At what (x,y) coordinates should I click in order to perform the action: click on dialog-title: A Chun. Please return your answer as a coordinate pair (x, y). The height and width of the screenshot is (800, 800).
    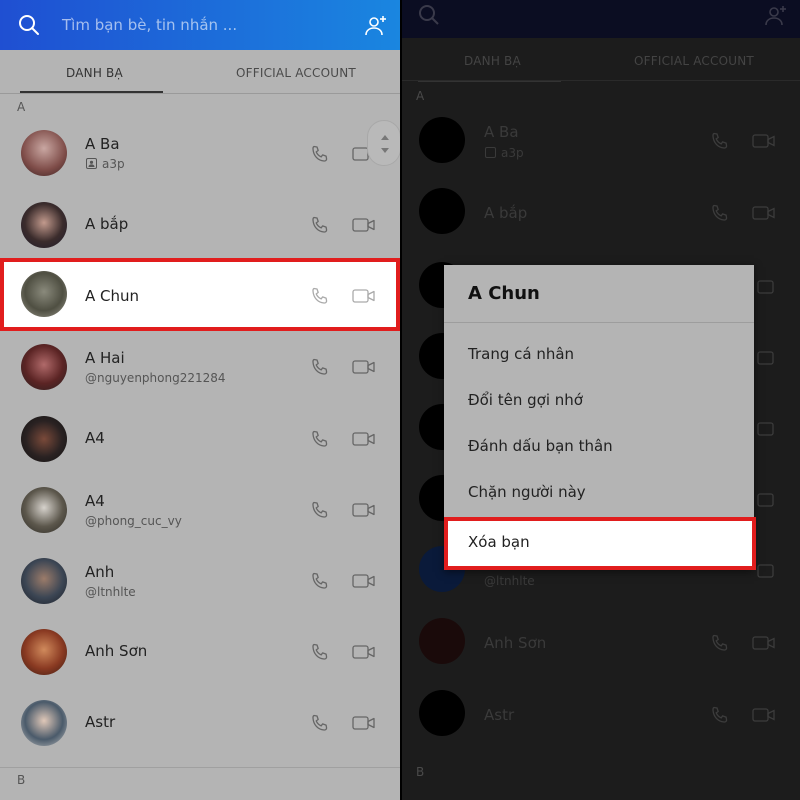
    Looking at the image, I should click on (504, 293).